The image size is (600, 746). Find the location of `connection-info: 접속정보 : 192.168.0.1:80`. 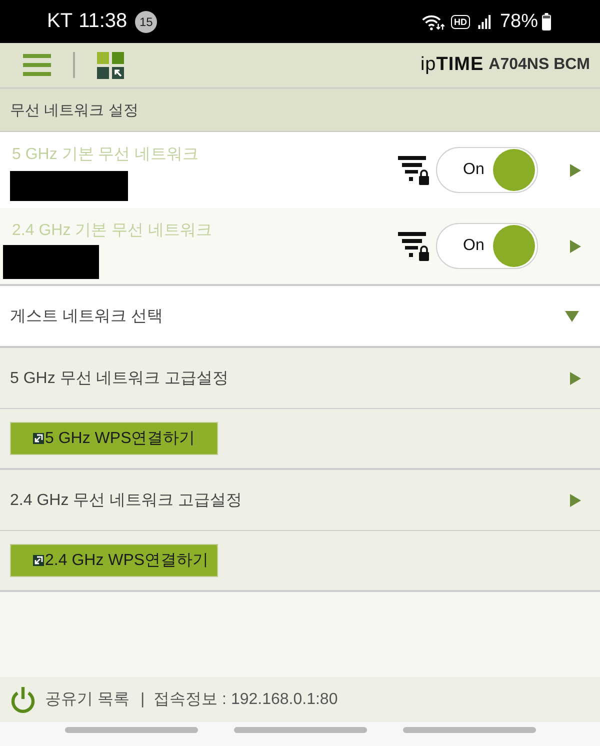

connection-info: 접속정보 : 192.168.0.1:80 is located at coordinates (246, 700).